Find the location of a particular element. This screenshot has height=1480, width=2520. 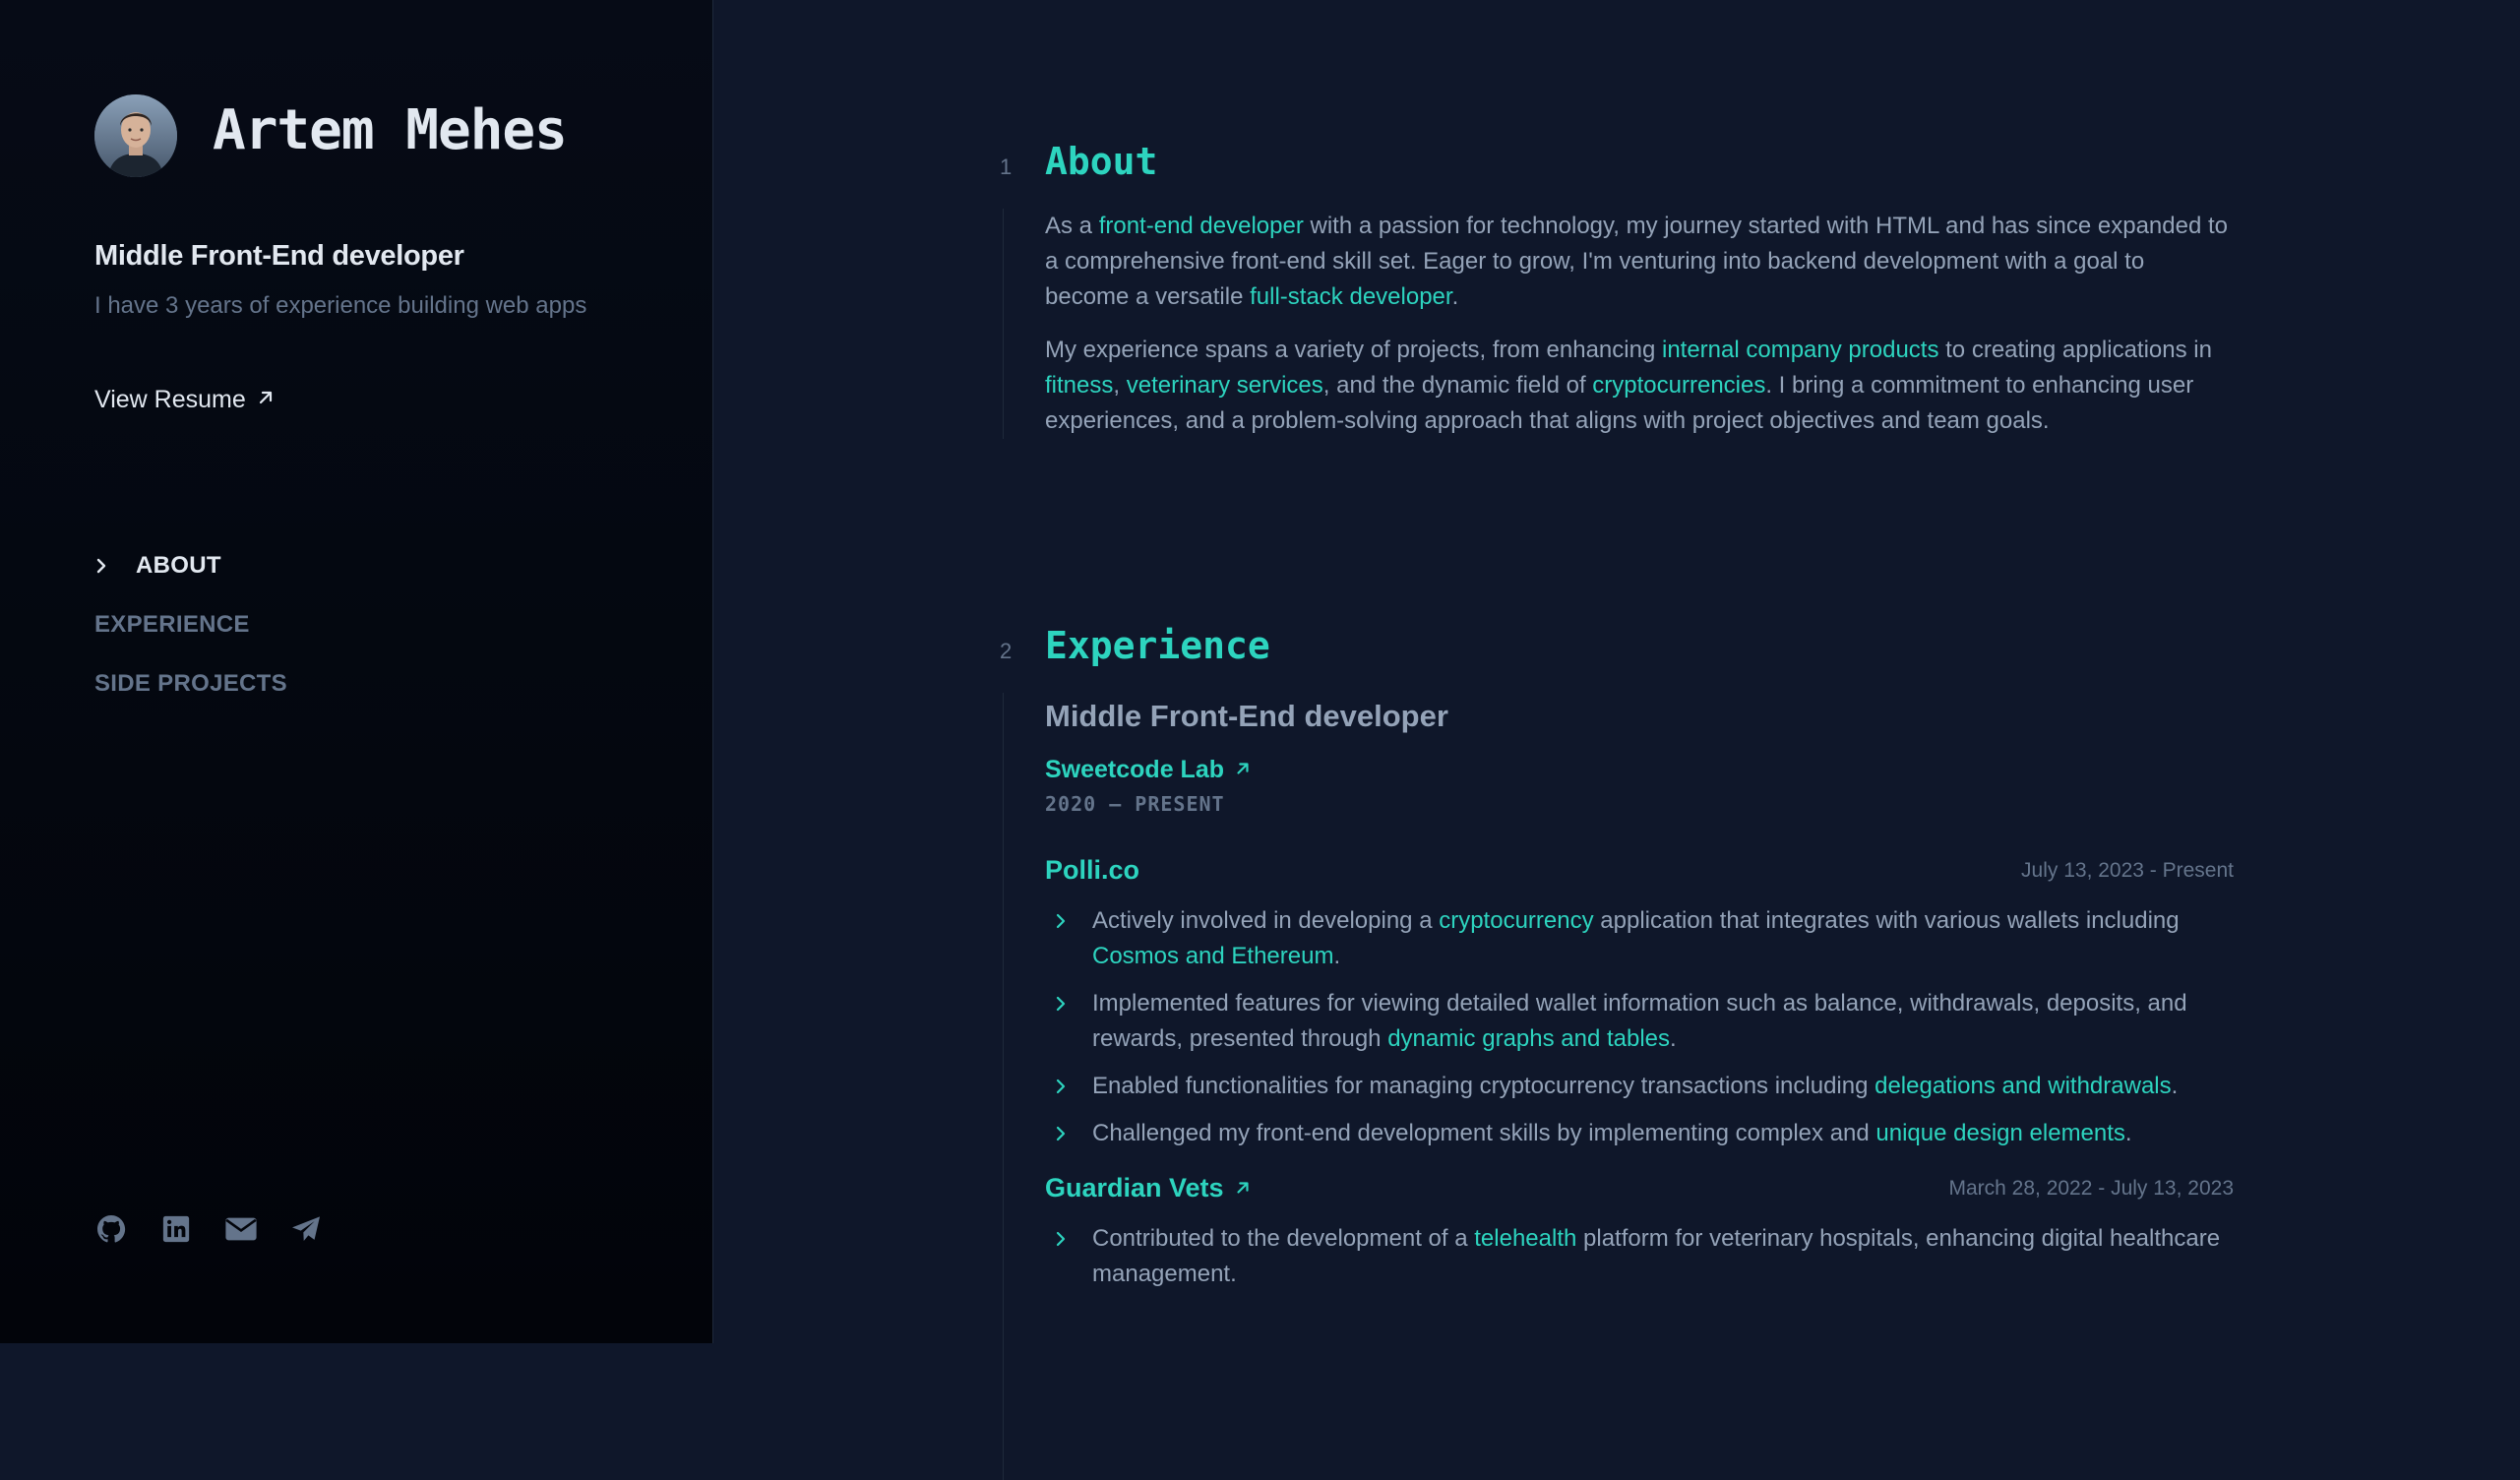

nav-item-about: ABOUT is located at coordinates (190, 565).